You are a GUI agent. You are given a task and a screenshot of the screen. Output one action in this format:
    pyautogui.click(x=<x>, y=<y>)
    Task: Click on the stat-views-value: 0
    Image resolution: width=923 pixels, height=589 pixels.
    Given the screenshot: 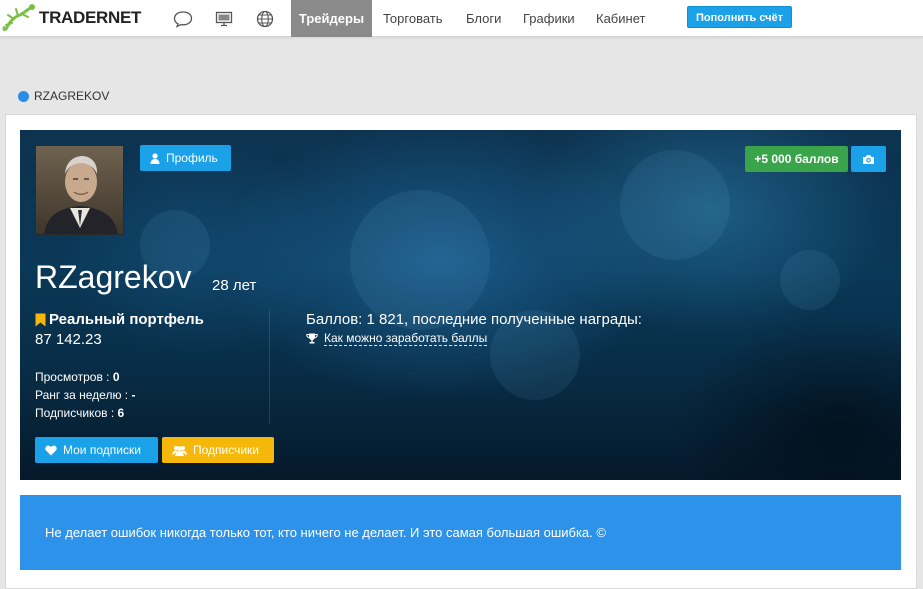 What is the action you would take?
    pyautogui.click(x=116, y=377)
    